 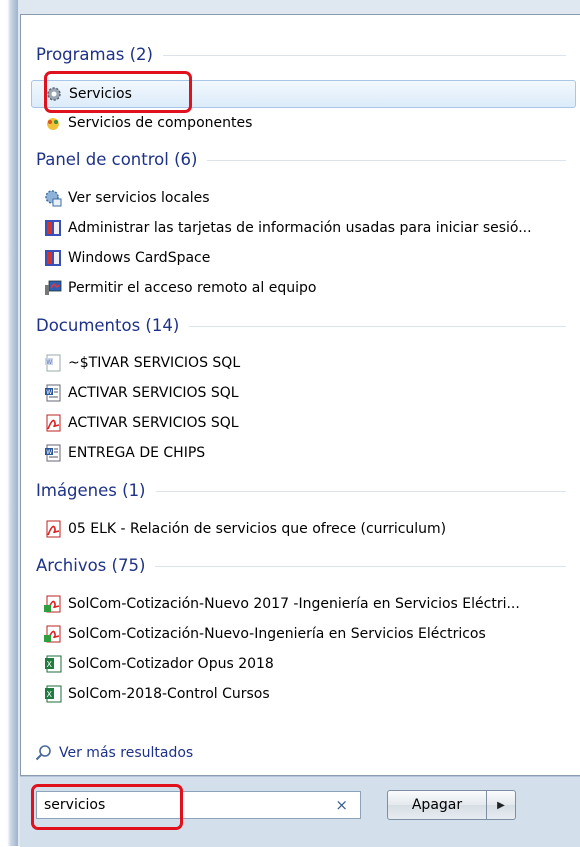 I want to click on result-item-ver-servicios-locales: Ver servicios locales, so click(x=303, y=198).